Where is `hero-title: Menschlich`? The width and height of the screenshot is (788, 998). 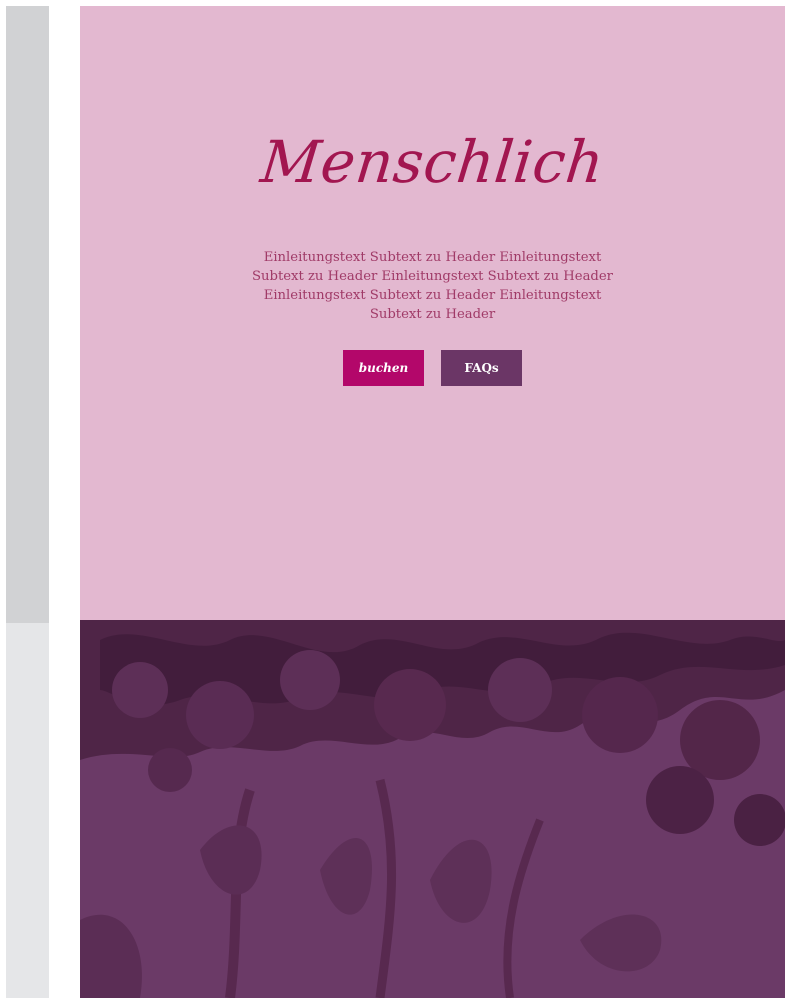 hero-title: Menschlich is located at coordinates (432, 162).